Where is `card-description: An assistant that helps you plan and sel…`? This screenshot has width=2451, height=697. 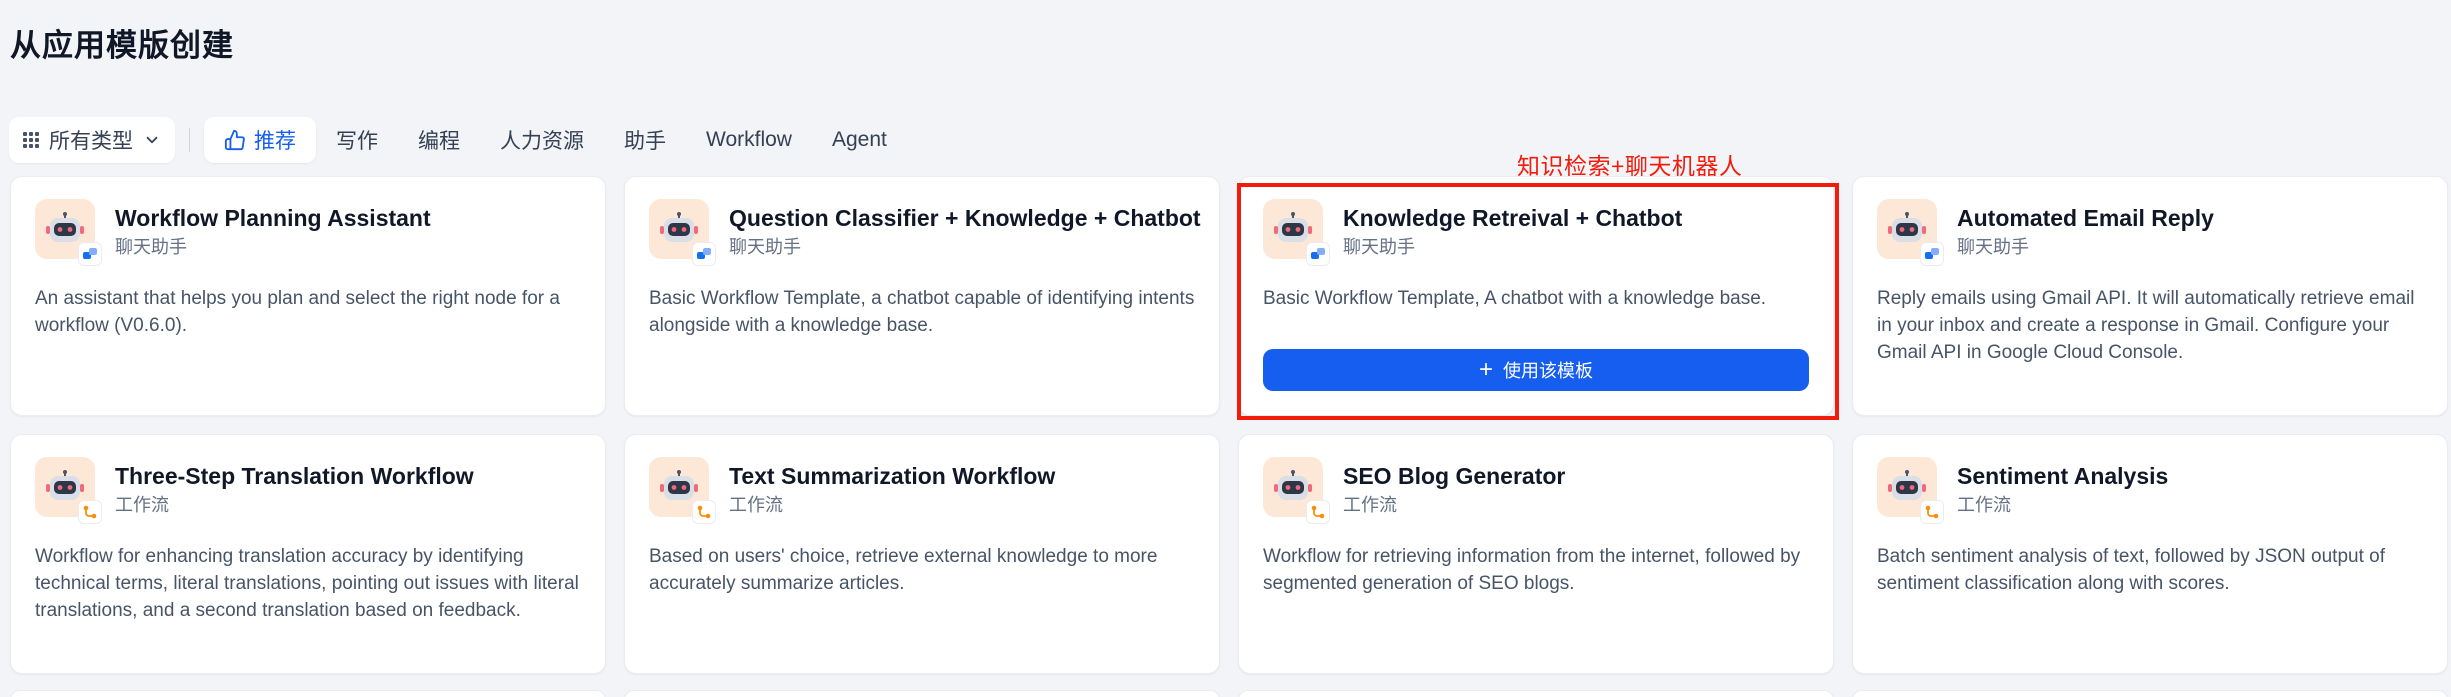 card-description: An assistant that helps you plan and sel… is located at coordinates (297, 312).